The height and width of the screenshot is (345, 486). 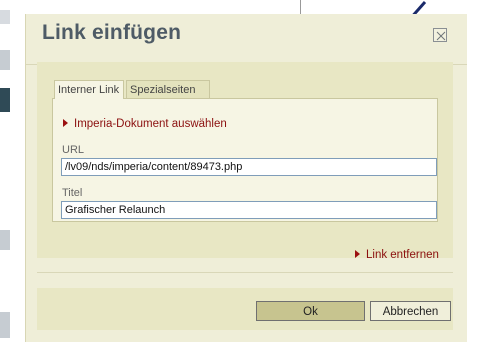 I want to click on dialog-title-bar: Link einfügen, so click(x=246, y=39).